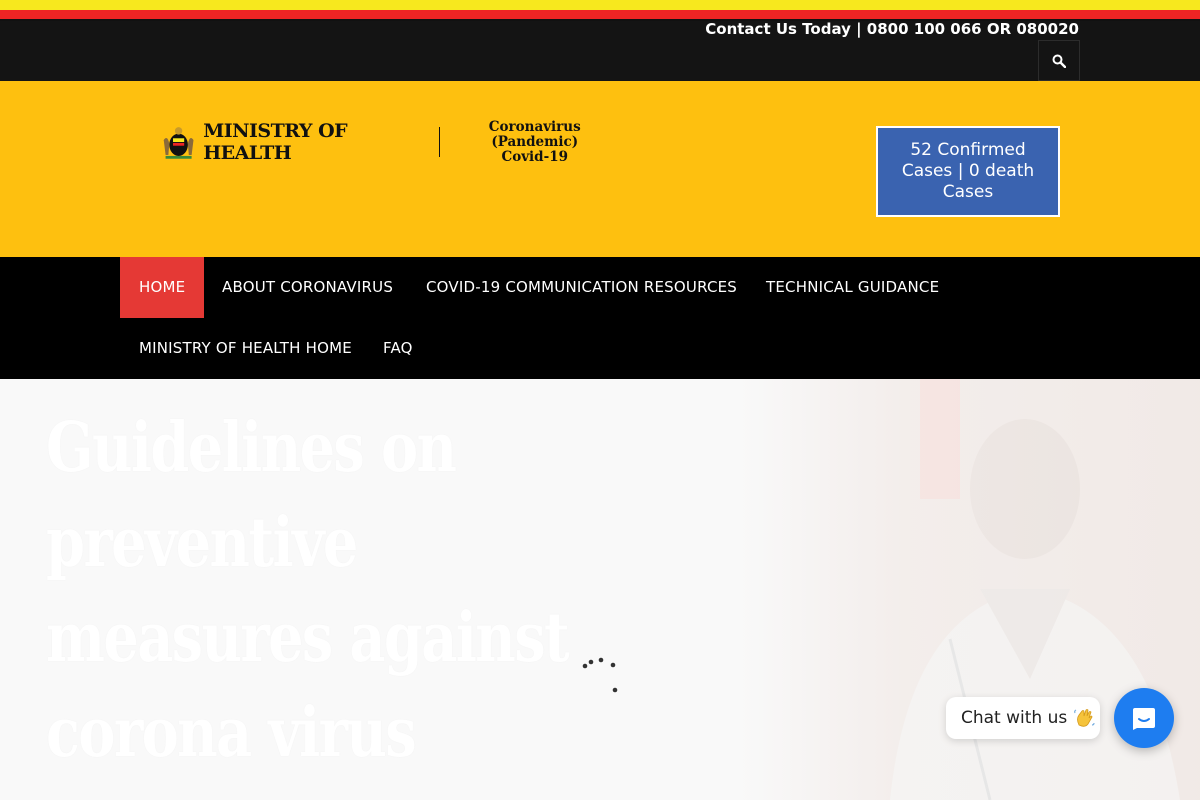  Describe the element at coordinates (600, 14) in the screenshot. I see `flag-stripe-red` at that location.